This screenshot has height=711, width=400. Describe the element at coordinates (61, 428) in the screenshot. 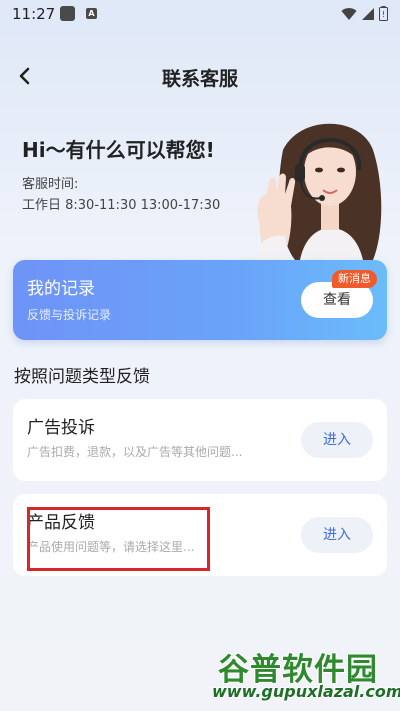

I see `card-title: 广告投诉` at that location.